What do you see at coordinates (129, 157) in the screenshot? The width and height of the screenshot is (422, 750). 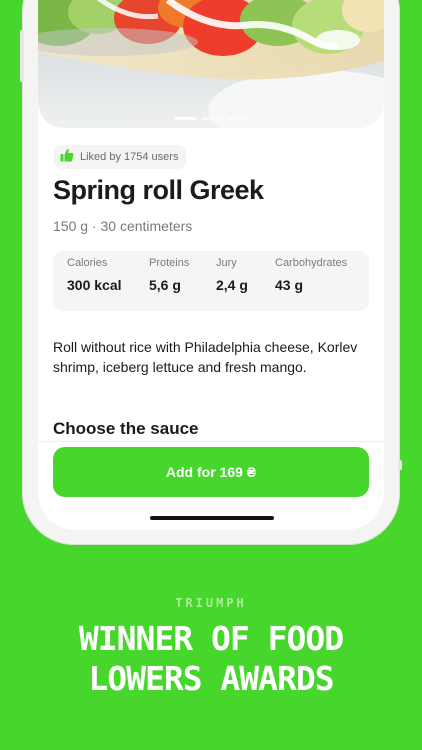 I see `likes-count-text: Liked by 1754 users` at bounding box center [129, 157].